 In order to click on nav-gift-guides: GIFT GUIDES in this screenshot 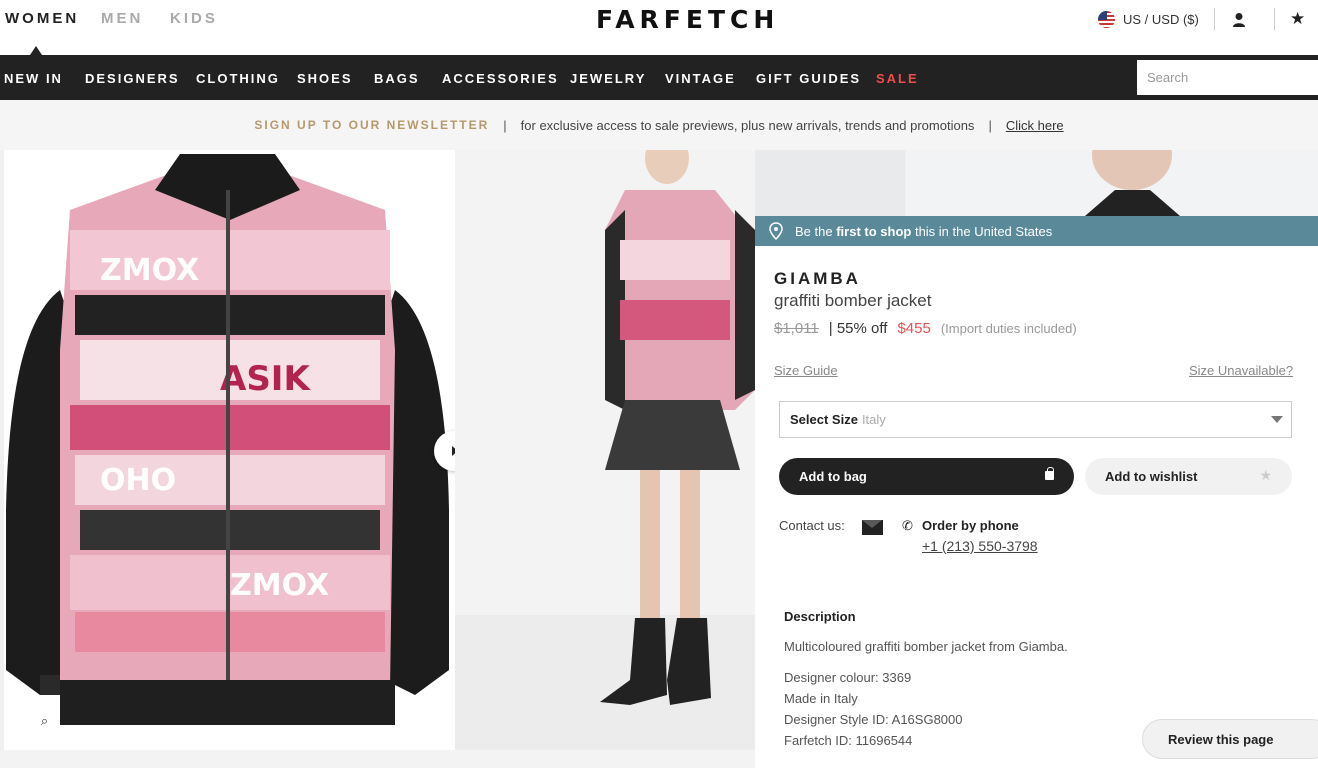, I will do `click(808, 78)`.